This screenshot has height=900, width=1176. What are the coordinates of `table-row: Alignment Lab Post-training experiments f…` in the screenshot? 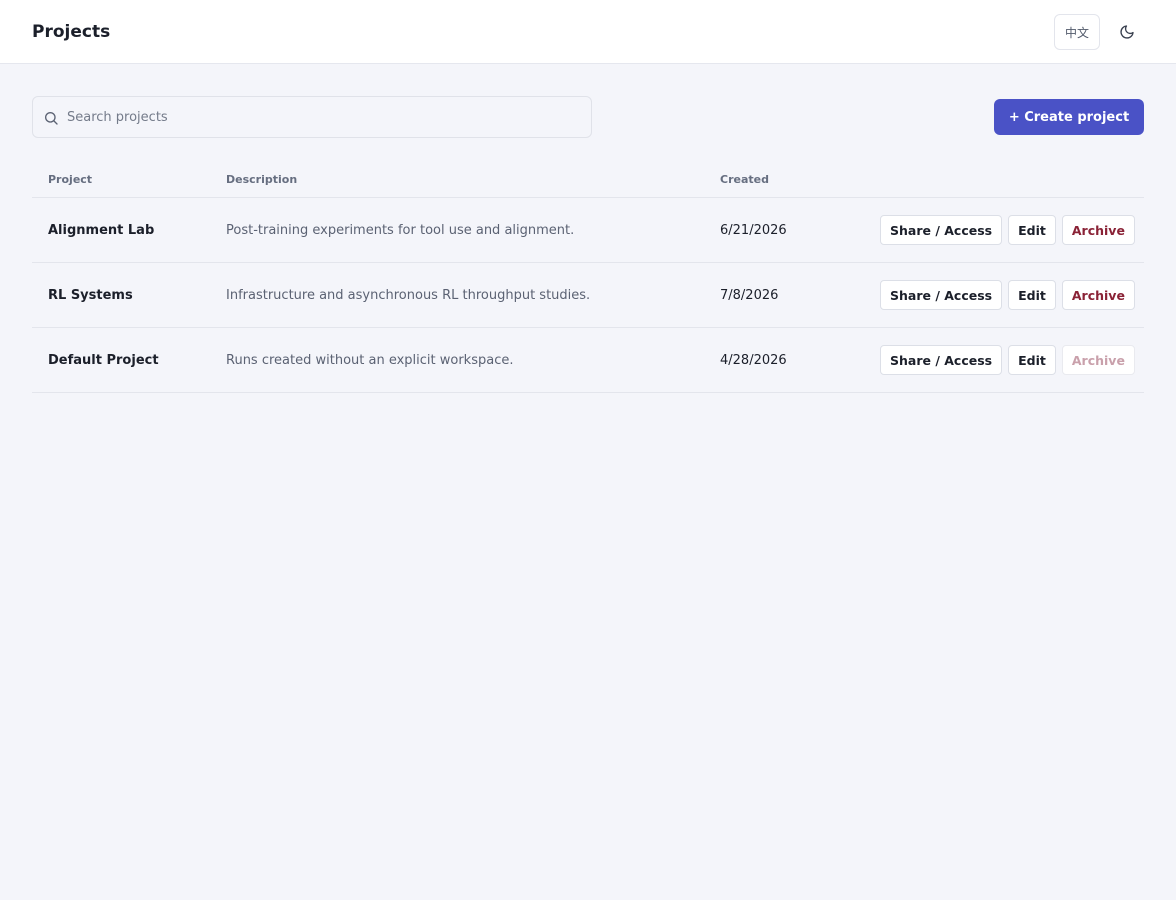 It's located at (588, 230).